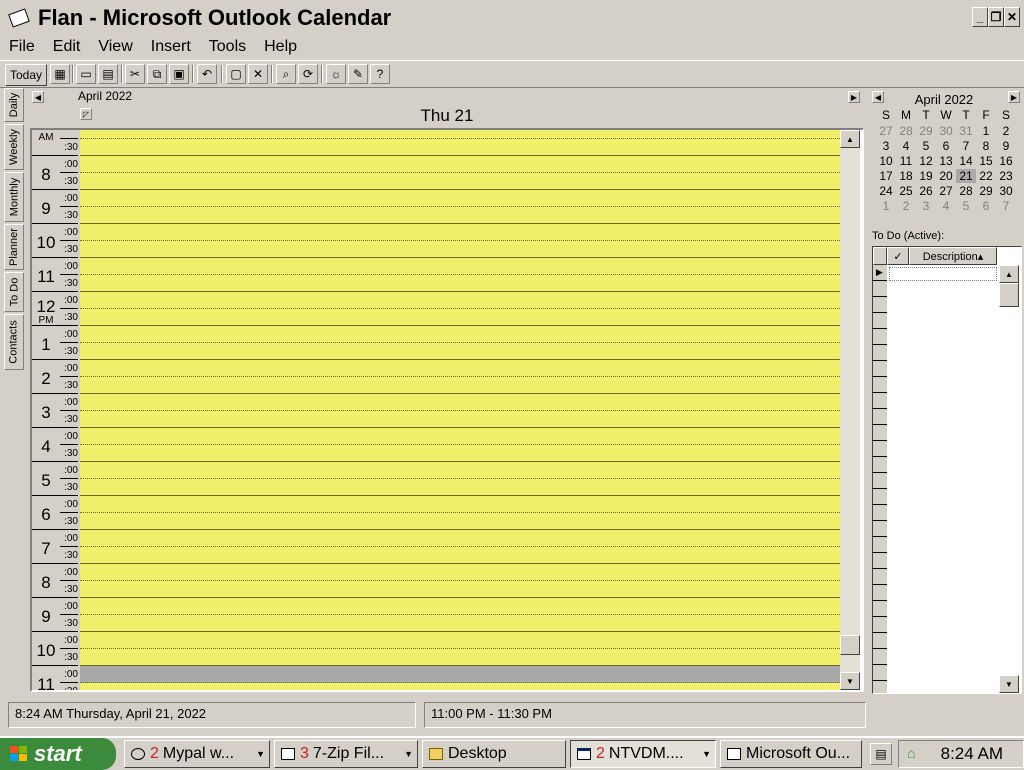  What do you see at coordinates (58, 754) in the screenshot?
I see `start-button: start` at bounding box center [58, 754].